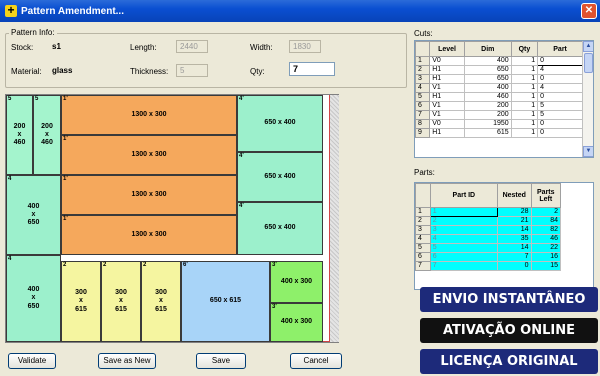  I want to click on scroll-up-icon: ▲, so click(588, 46).